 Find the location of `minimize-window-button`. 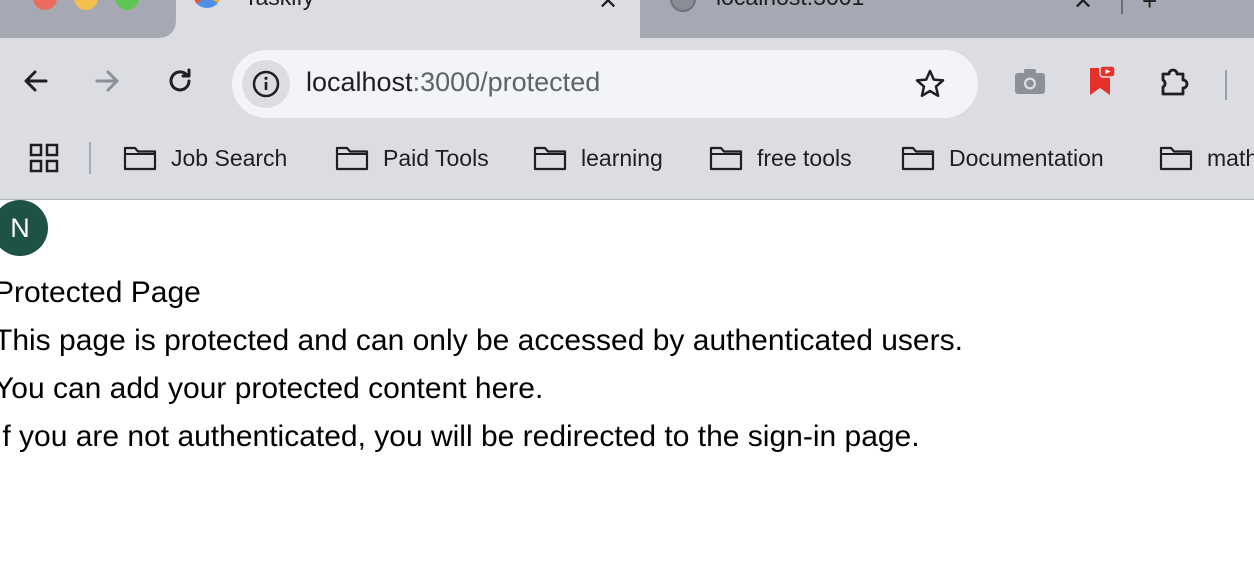

minimize-window-button is located at coordinates (86, 5).